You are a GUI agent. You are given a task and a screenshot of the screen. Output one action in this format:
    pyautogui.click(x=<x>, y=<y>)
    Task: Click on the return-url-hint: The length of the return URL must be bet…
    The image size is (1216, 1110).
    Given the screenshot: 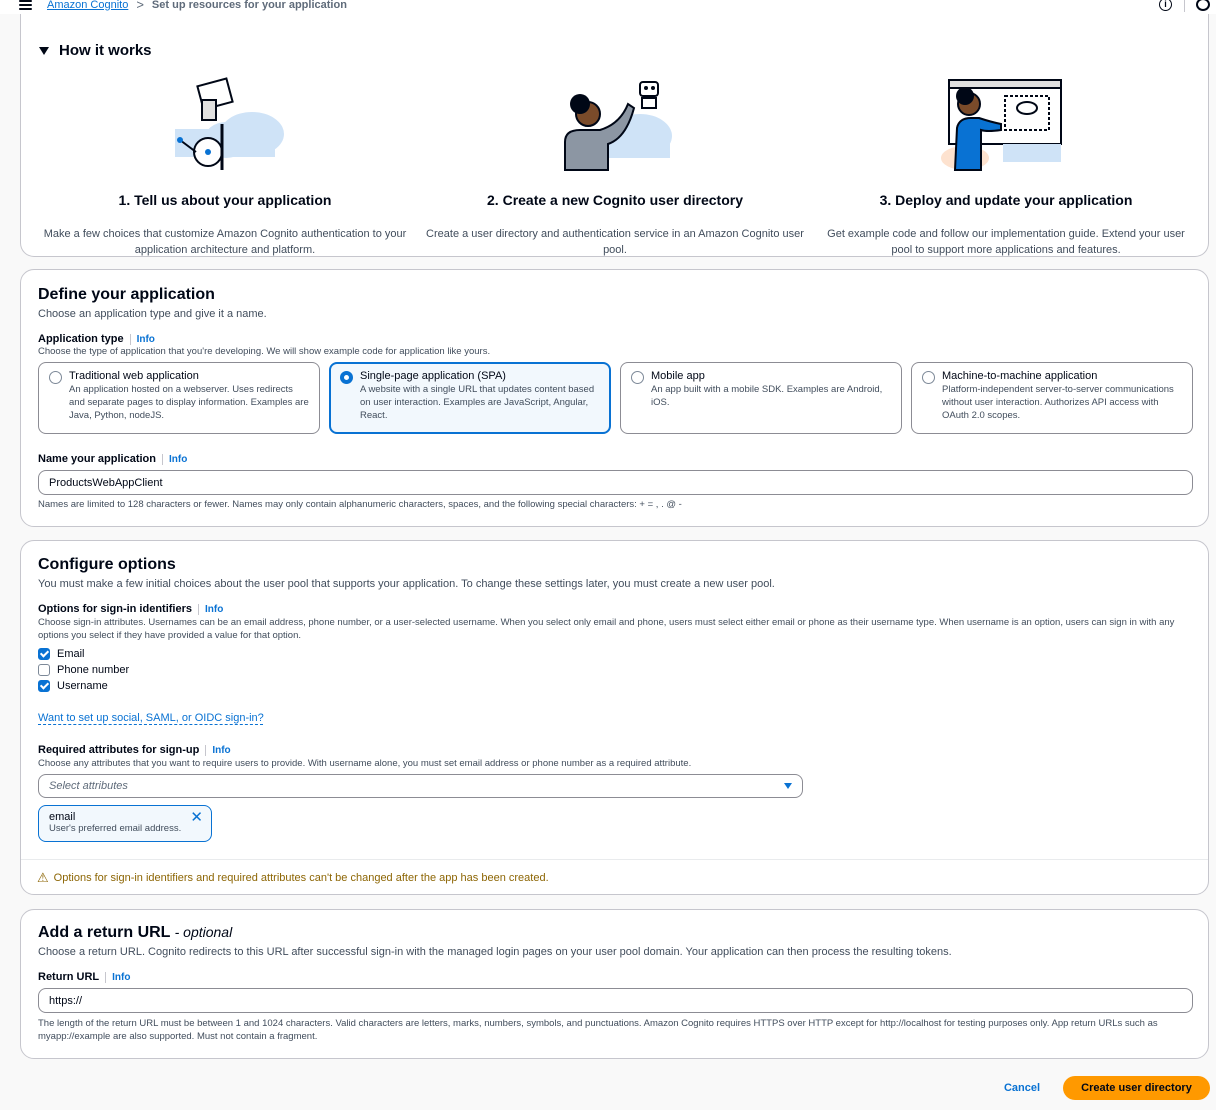 What is the action you would take?
    pyautogui.click(x=598, y=1030)
    